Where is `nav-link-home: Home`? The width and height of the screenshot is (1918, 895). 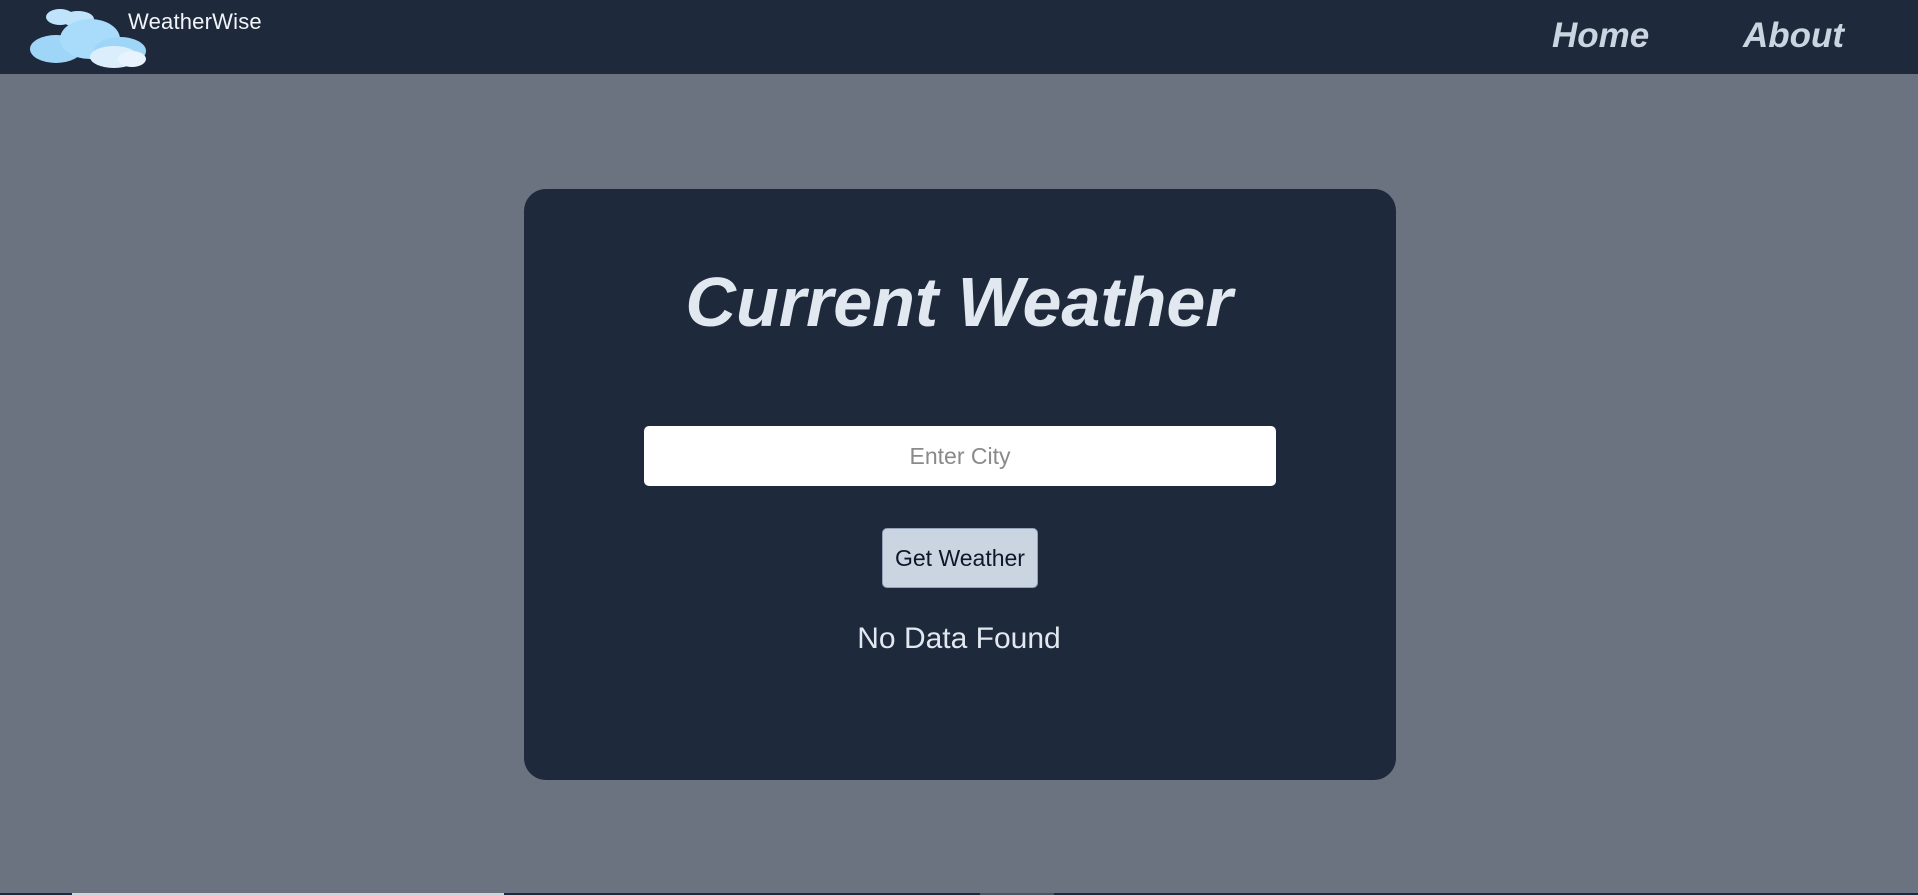 nav-link-home: Home is located at coordinates (1600, 36).